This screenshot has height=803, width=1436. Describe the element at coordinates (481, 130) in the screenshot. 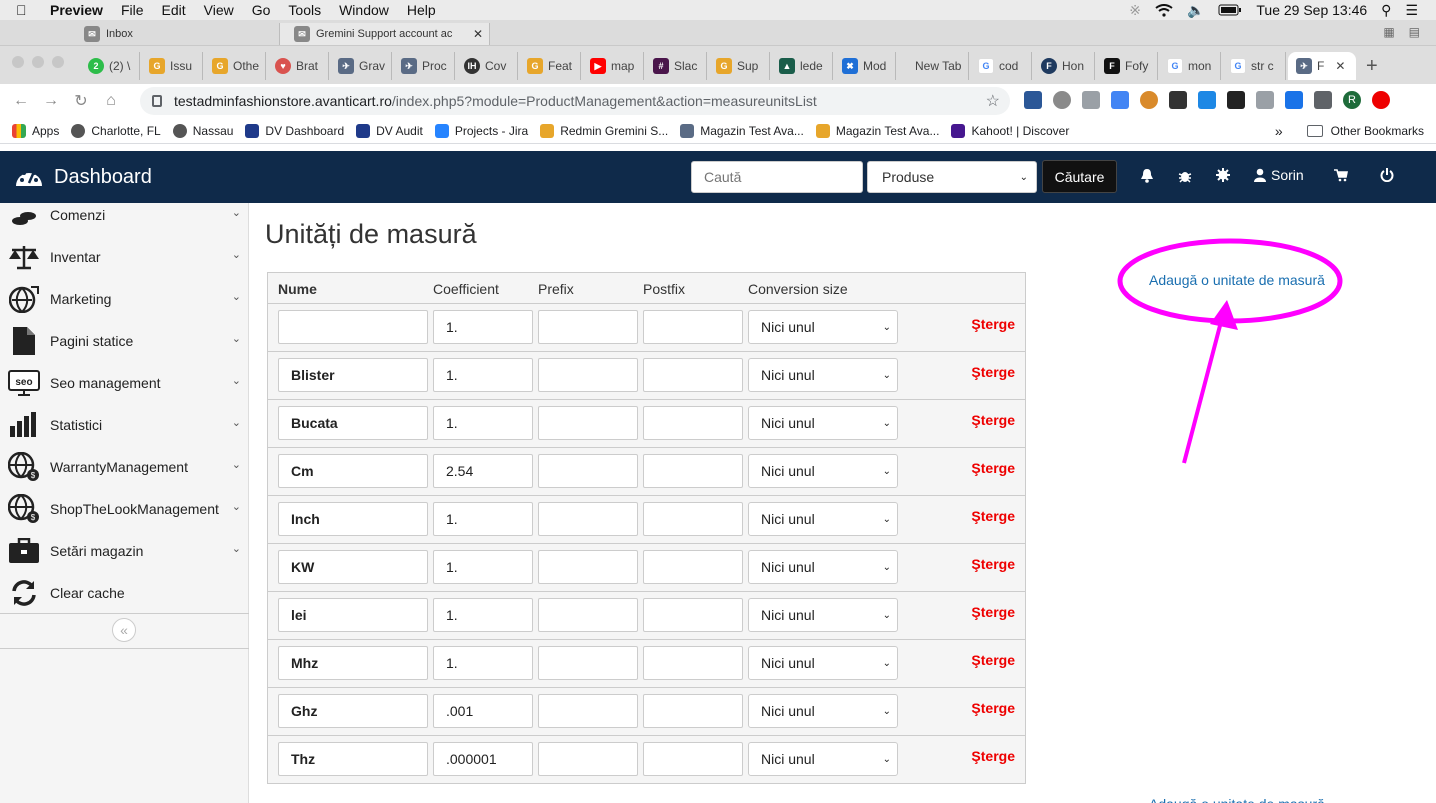

I see `bookmark-item: Projects - Jira` at that location.